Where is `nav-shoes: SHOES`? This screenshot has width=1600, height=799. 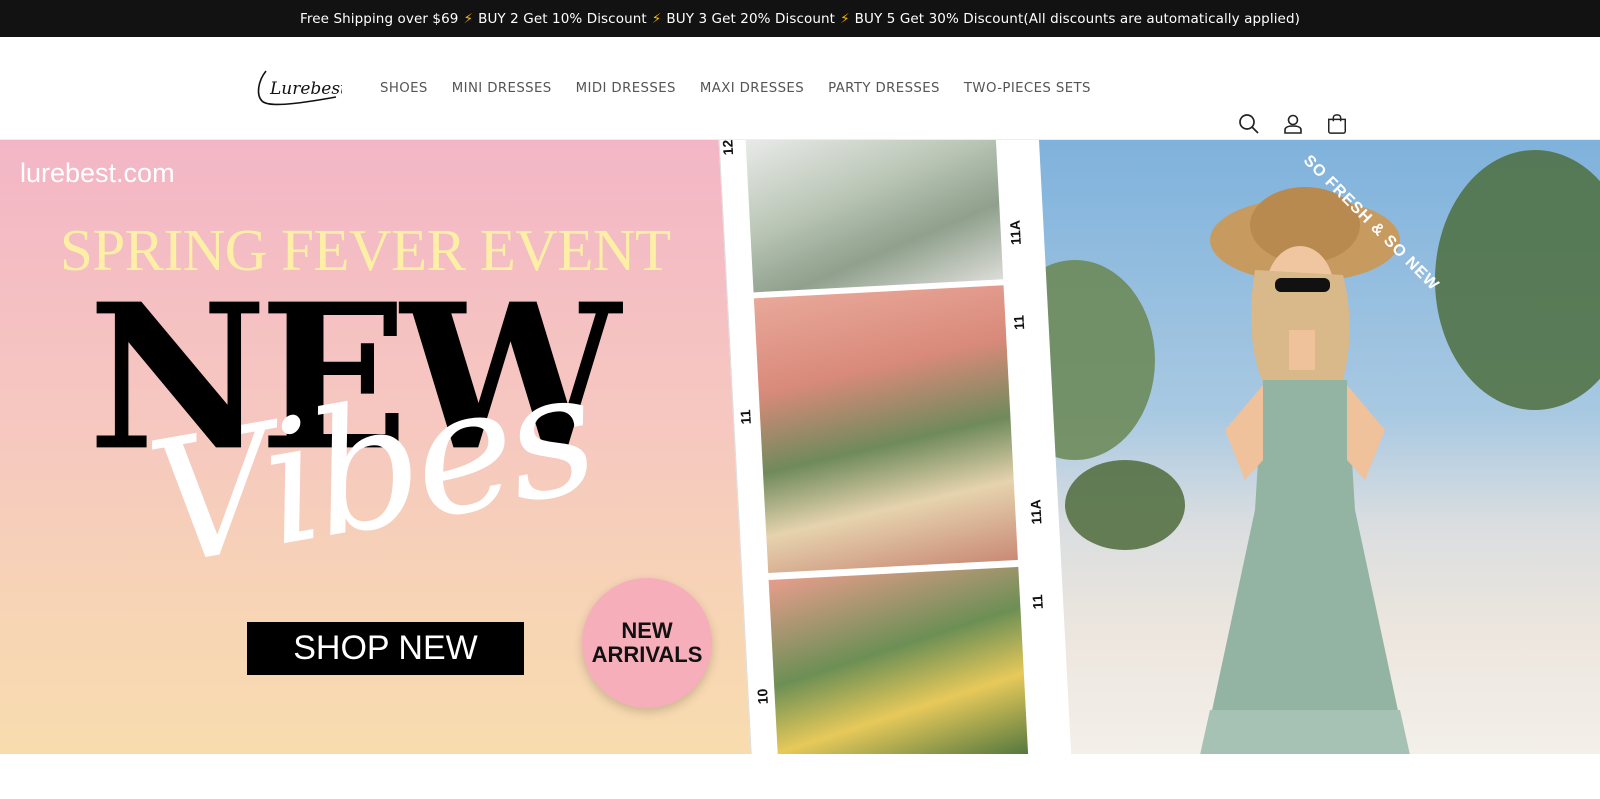 nav-shoes: SHOES is located at coordinates (404, 88).